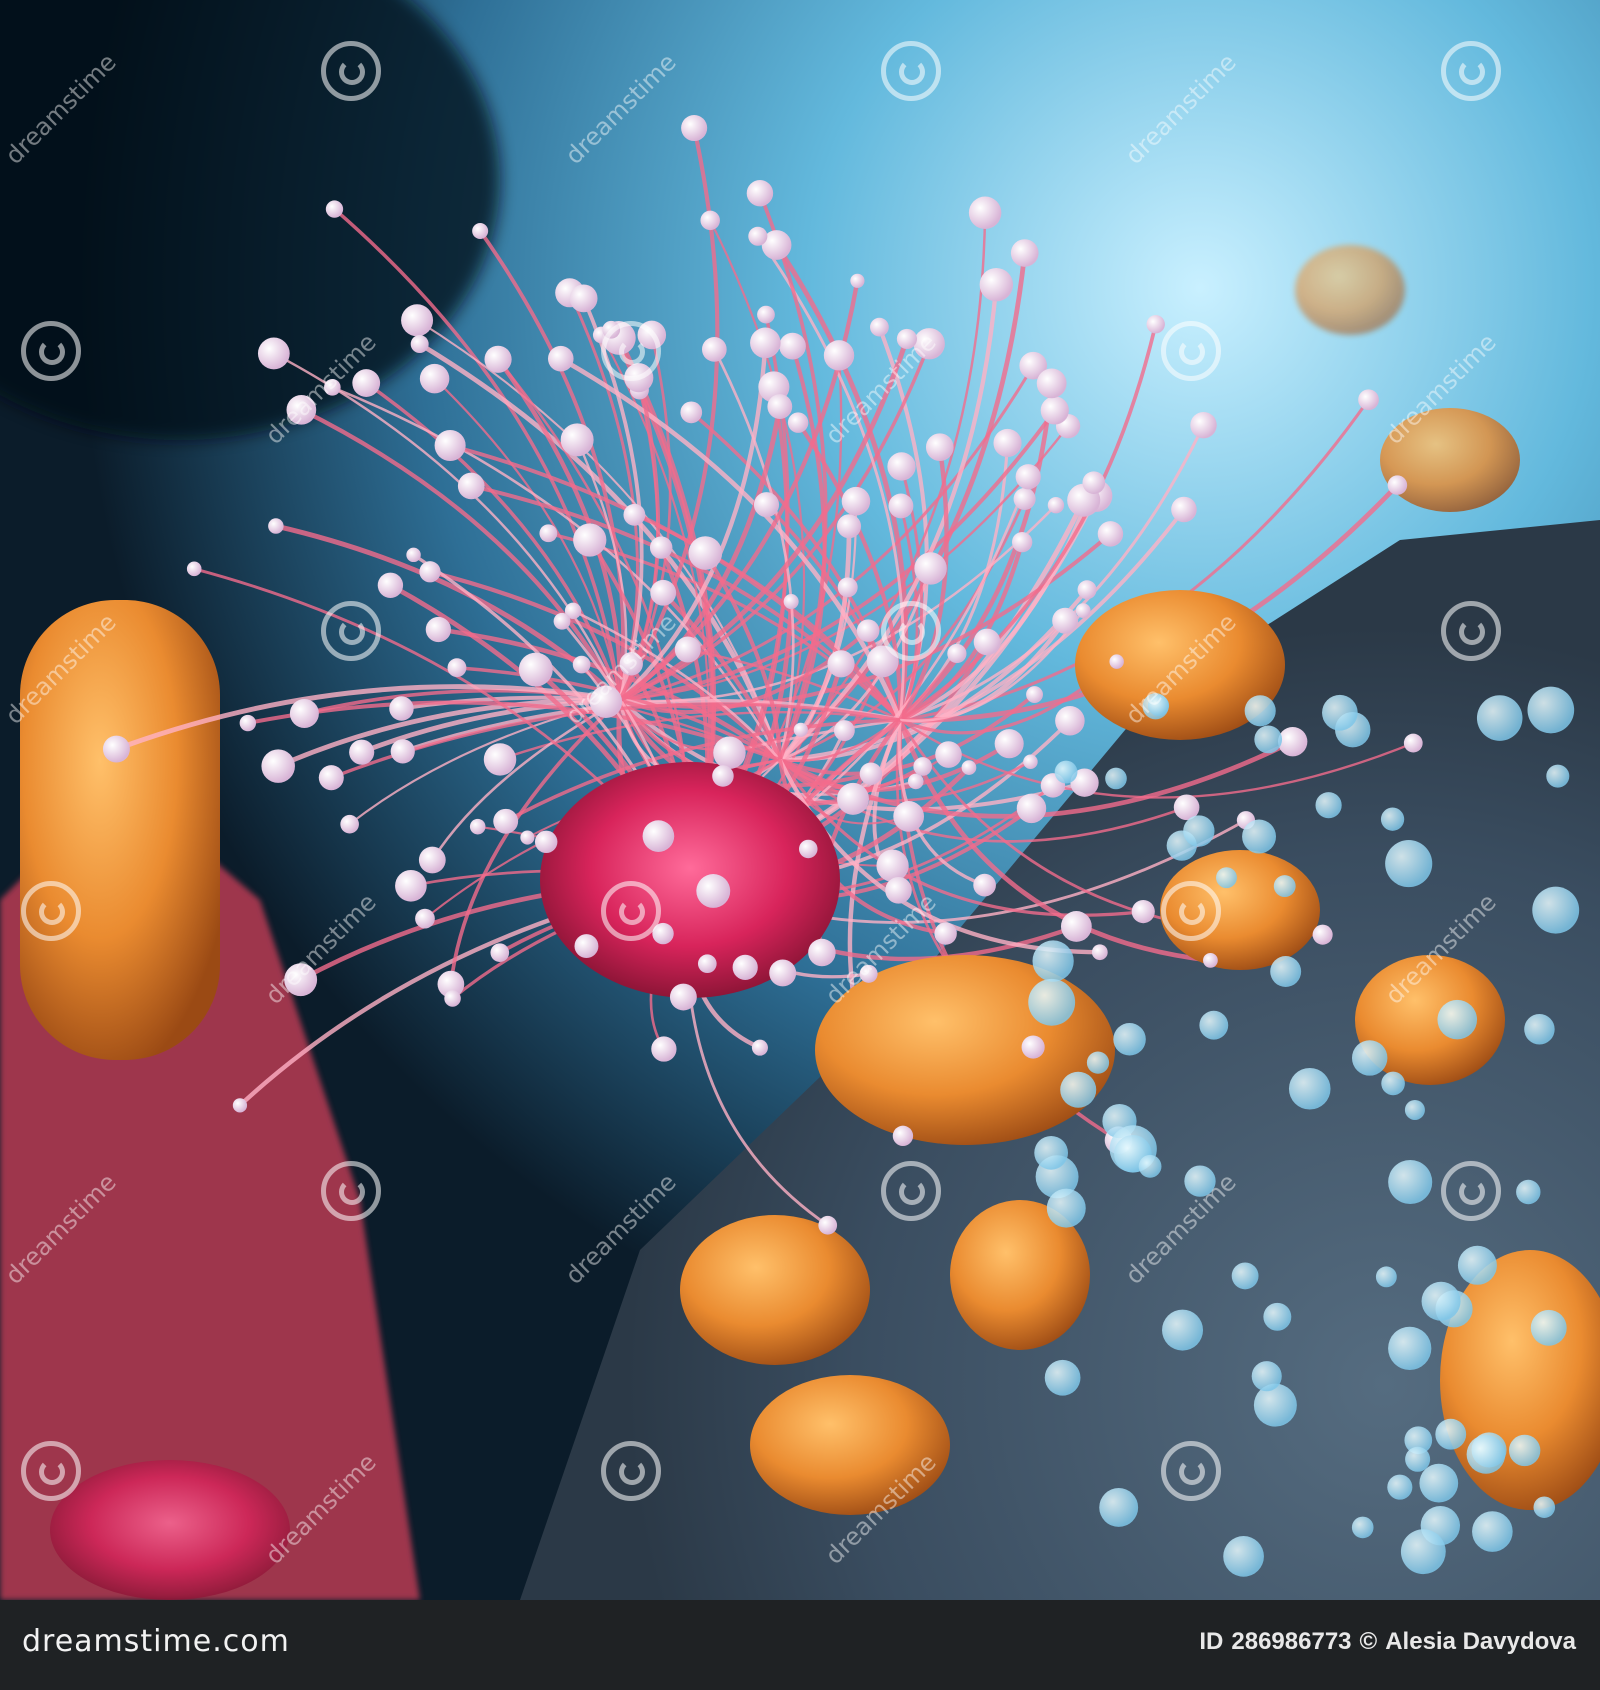  Describe the element at coordinates (156, 1641) in the screenshot. I see `site-logo: dreamstime.com` at that location.